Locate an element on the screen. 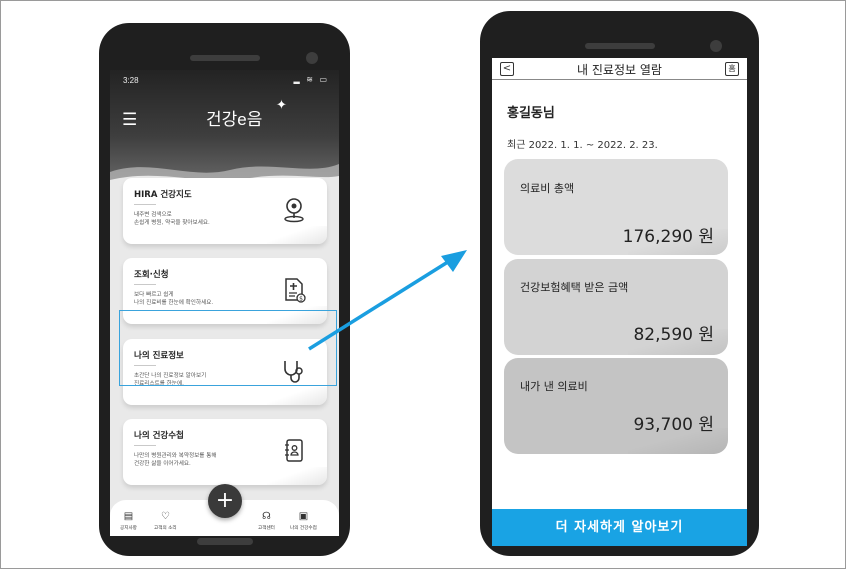 This screenshot has width=846, height=569. screen-title: 내 진료정보 열람 is located at coordinates (619, 70).